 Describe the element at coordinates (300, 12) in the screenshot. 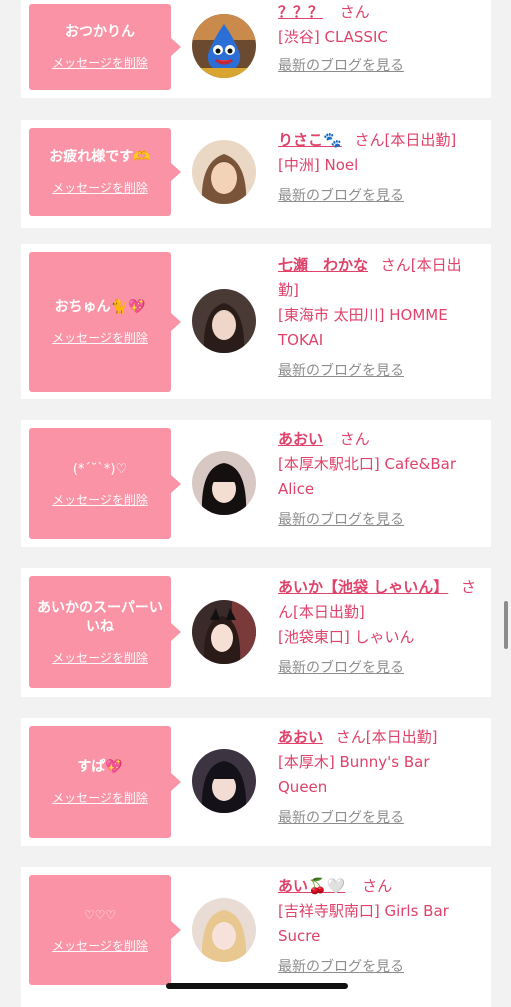

I see `cast-name-link: ？？？` at that location.